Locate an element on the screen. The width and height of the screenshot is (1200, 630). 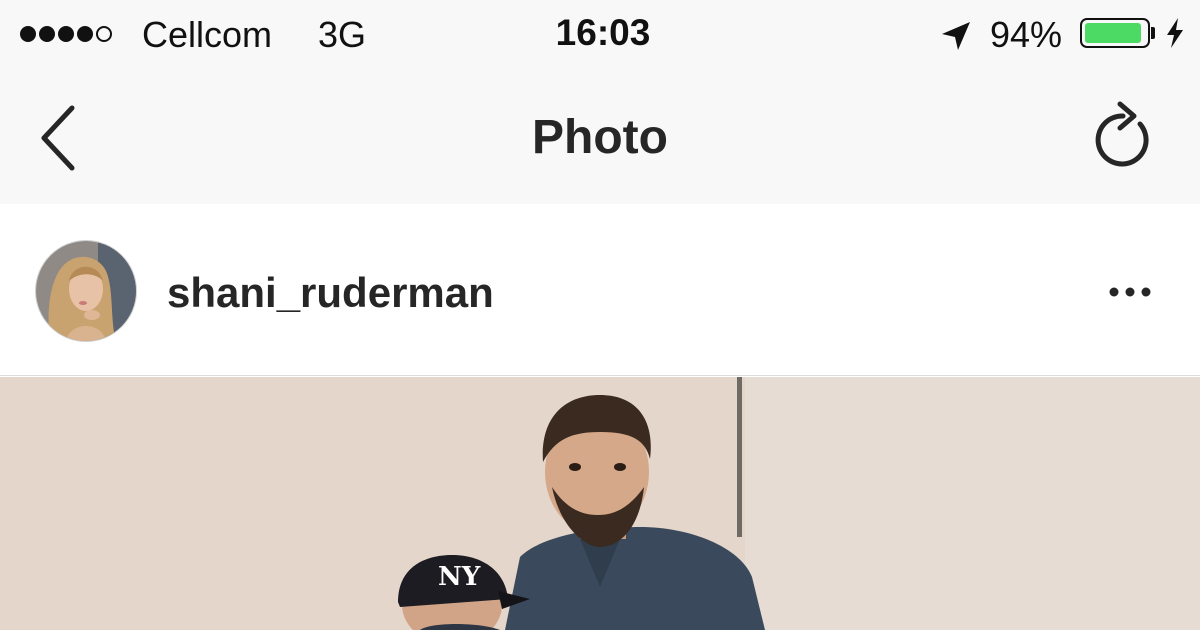
charging-bolt-icon is located at coordinates (1175, 33).